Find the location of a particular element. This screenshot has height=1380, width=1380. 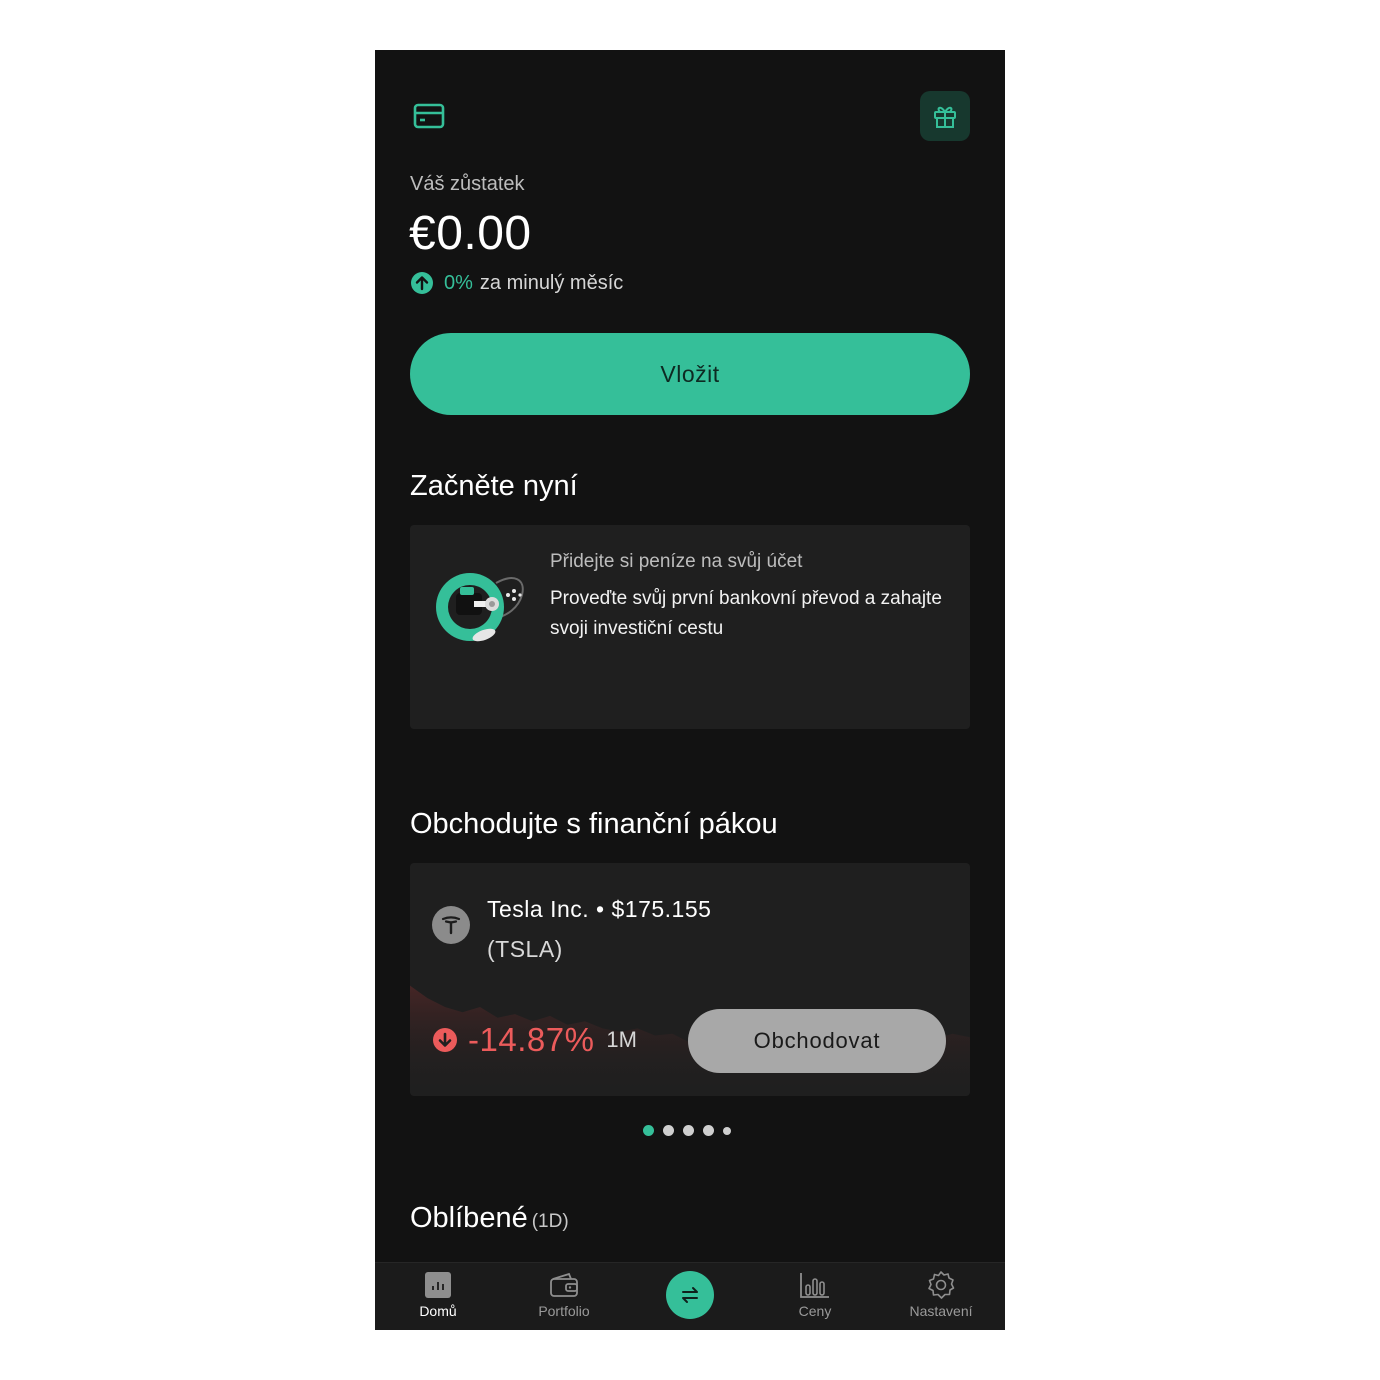

nav-home: Domů is located at coordinates (438, 1294).